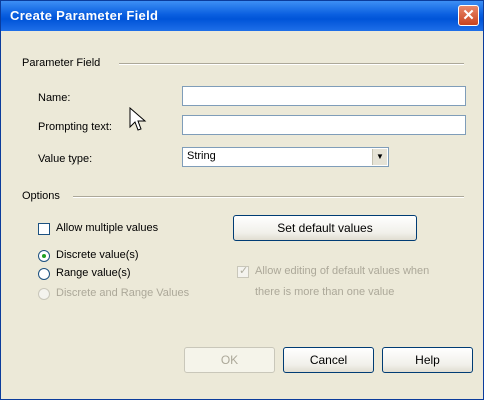  I want to click on prompting-text-label: Prompting text:, so click(75, 127).